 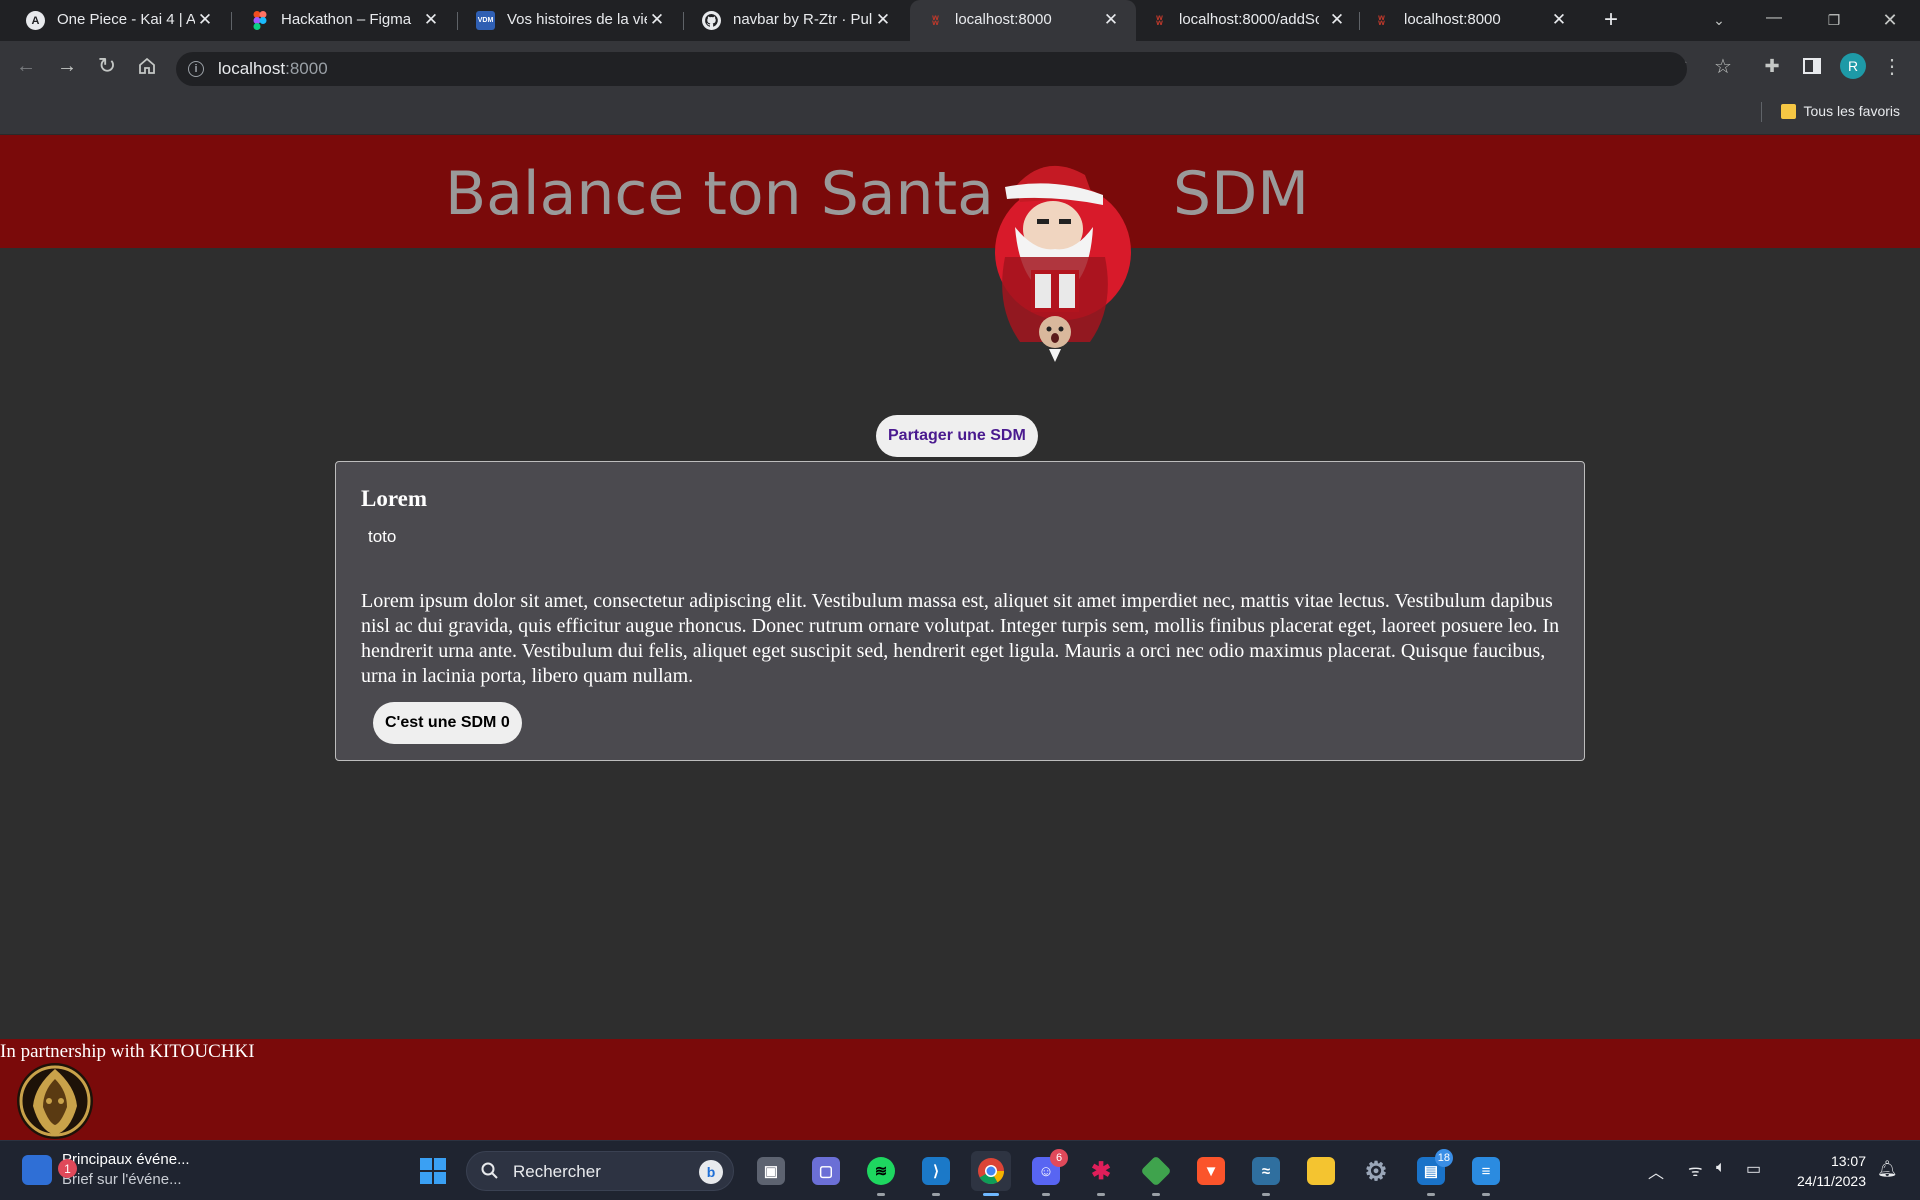 I want to click on outlook-button: ▤ 18, so click(x=1432, y=1172).